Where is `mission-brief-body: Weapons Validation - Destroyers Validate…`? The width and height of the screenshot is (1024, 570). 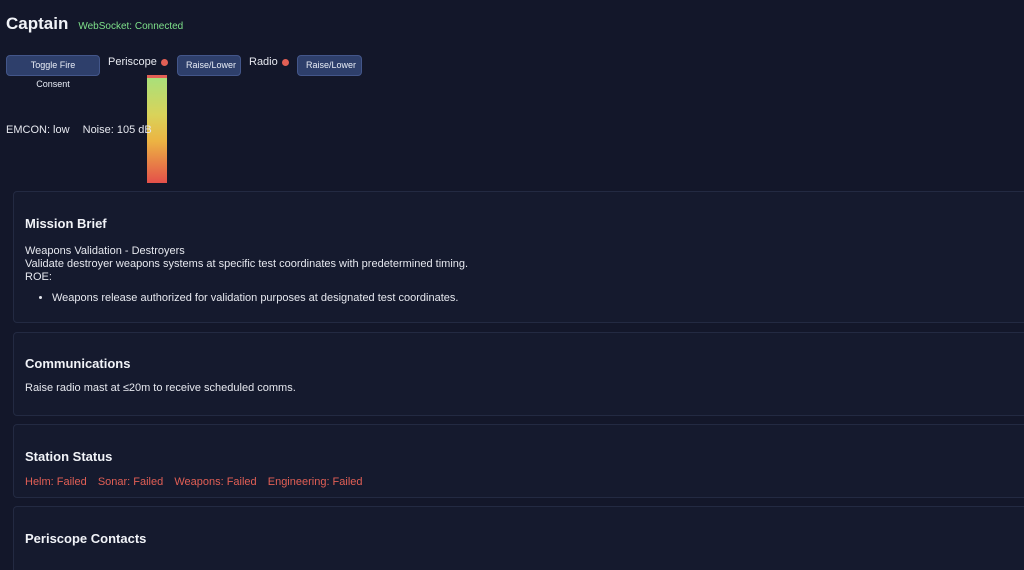 mission-brief-body: Weapons Validation - Destroyers Validate… is located at coordinates (523, 275).